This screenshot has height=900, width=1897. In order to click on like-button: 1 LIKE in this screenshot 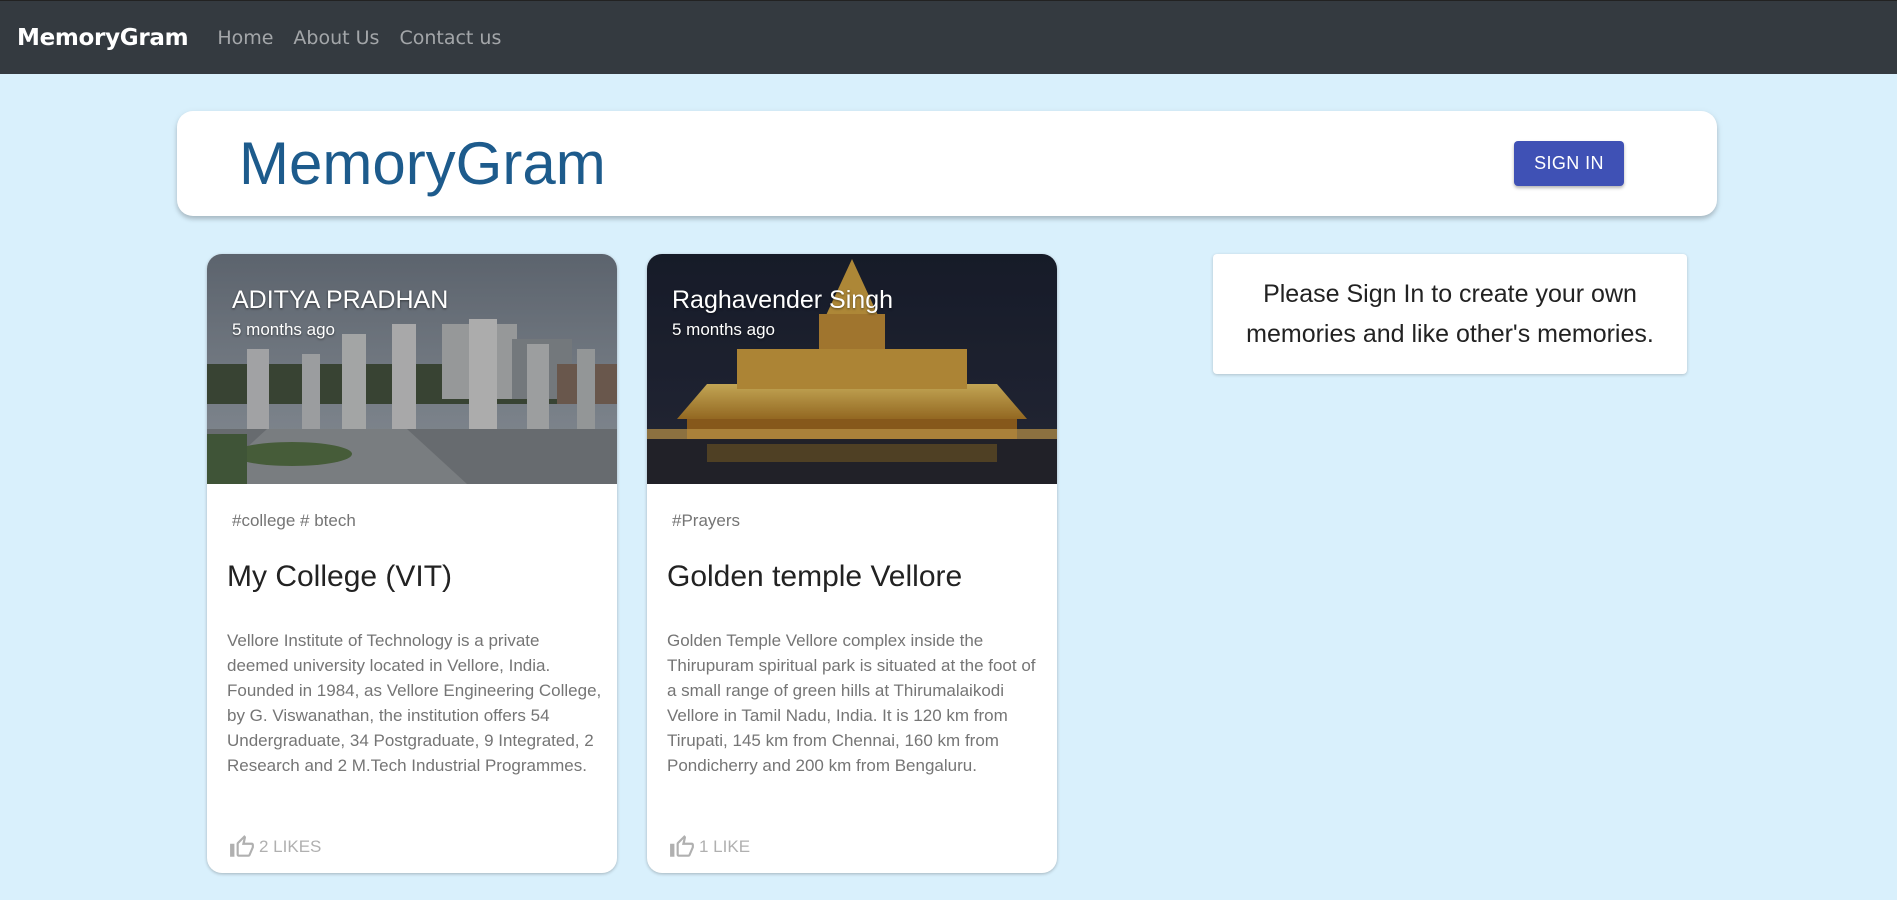, I will do `click(709, 847)`.